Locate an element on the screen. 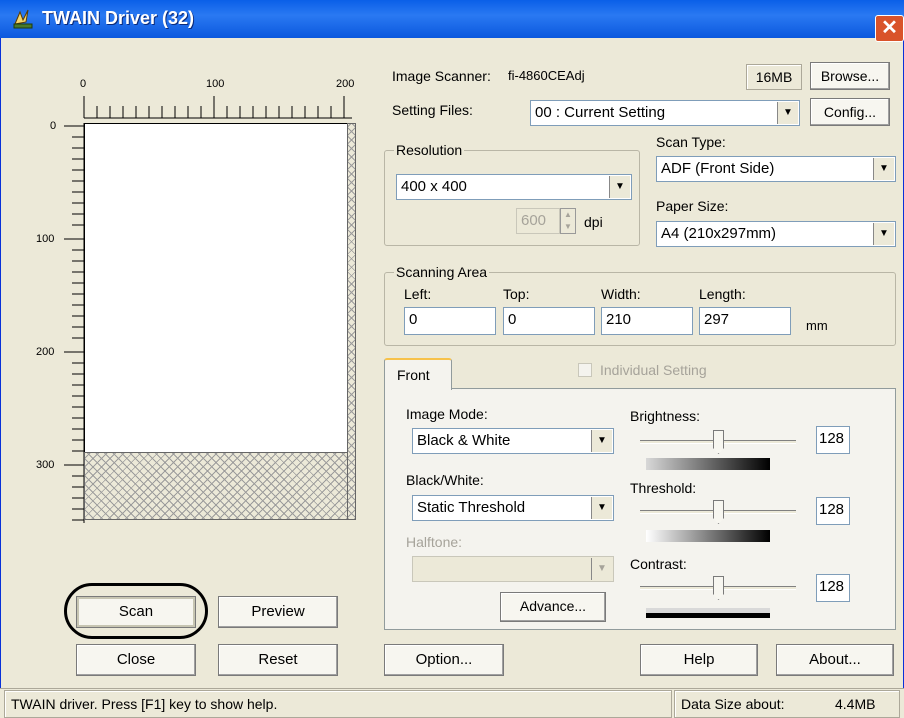 This screenshot has height=718, width=904. threshold-value: 128 is located at coordinates (833, 511).